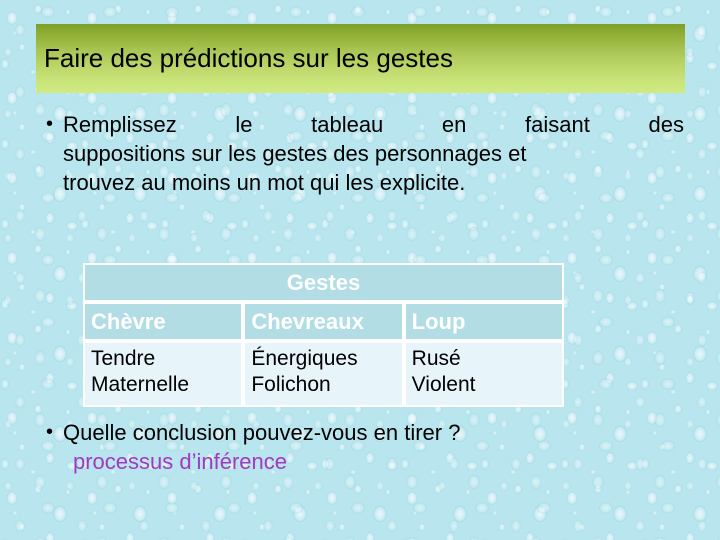 The height and width of the screenshot is (540, 720). I want to click on bullet-subtext-inference: processus d’inférence, so click(180, 461).